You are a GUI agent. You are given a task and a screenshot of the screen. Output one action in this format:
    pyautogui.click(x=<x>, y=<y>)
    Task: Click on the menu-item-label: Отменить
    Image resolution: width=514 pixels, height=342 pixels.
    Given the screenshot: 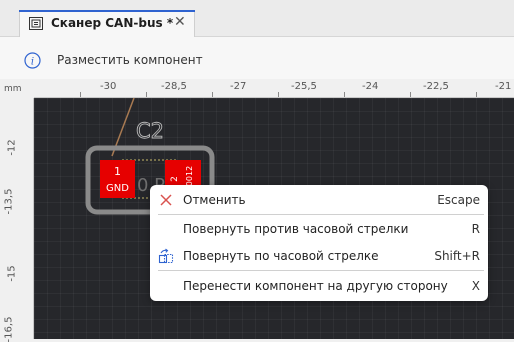 What is the action you would take?
    pyautogui.click(x=214, y=200)
    